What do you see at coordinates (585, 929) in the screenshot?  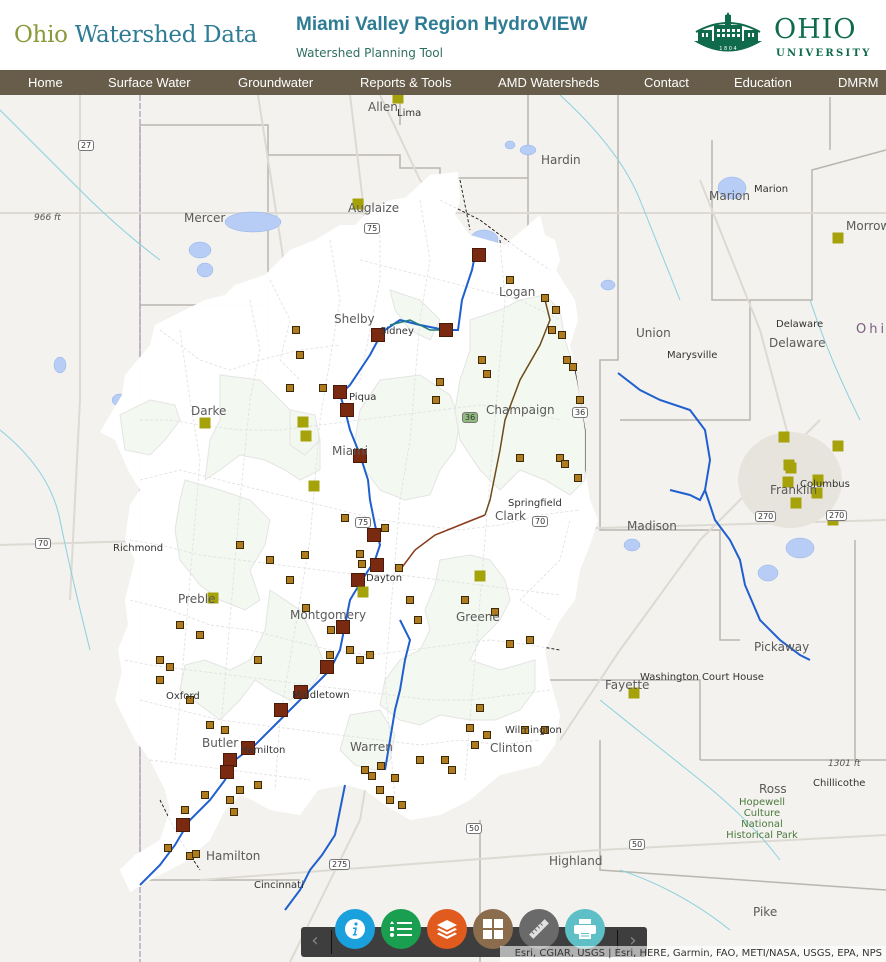 I see `print-button` at bounding box center [585, 929].